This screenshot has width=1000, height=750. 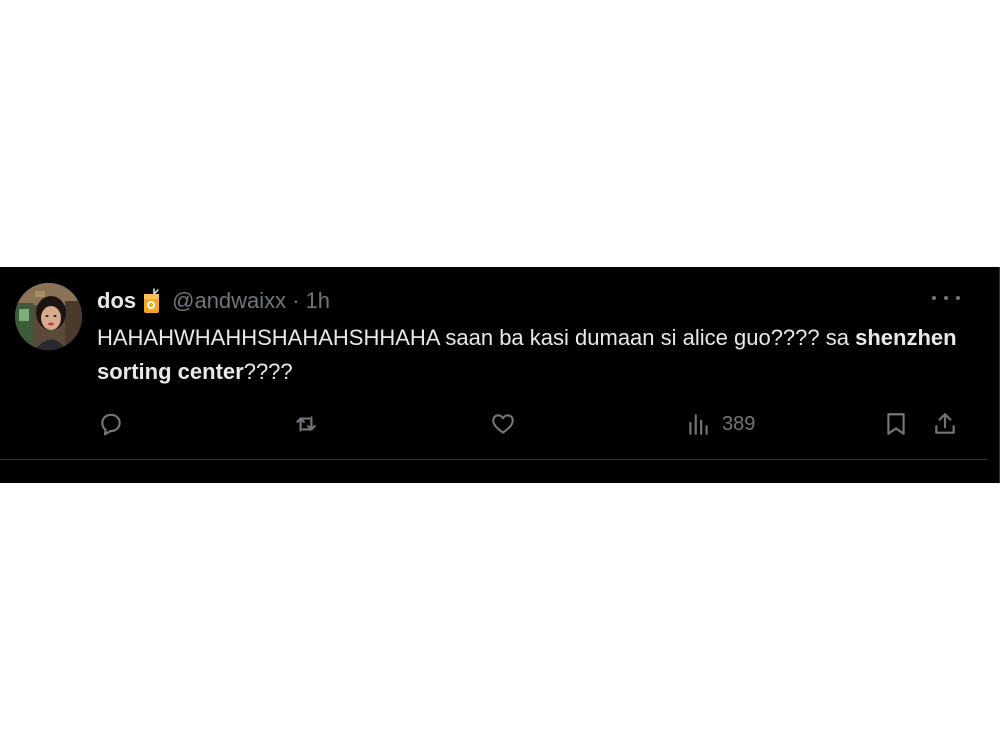 I want to click on more-options-icon, so click(x=946, y=298).